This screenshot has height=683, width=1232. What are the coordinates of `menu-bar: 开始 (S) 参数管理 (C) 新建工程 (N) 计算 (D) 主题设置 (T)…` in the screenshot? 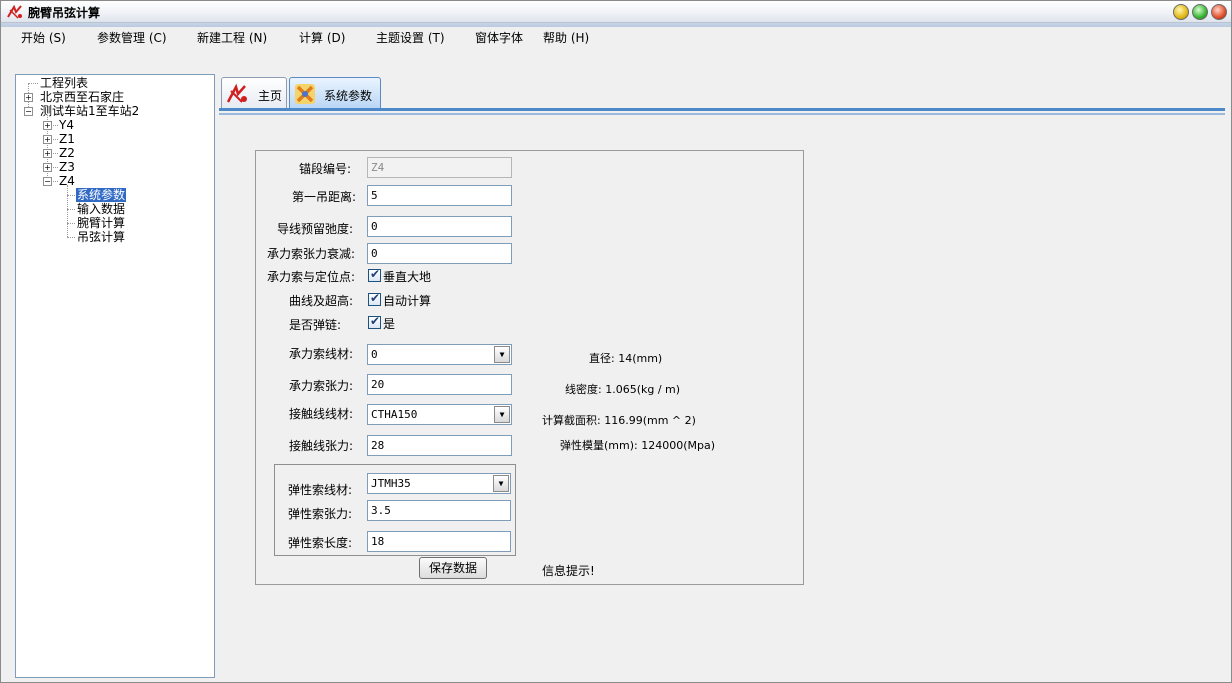 It's located at (616, 37).